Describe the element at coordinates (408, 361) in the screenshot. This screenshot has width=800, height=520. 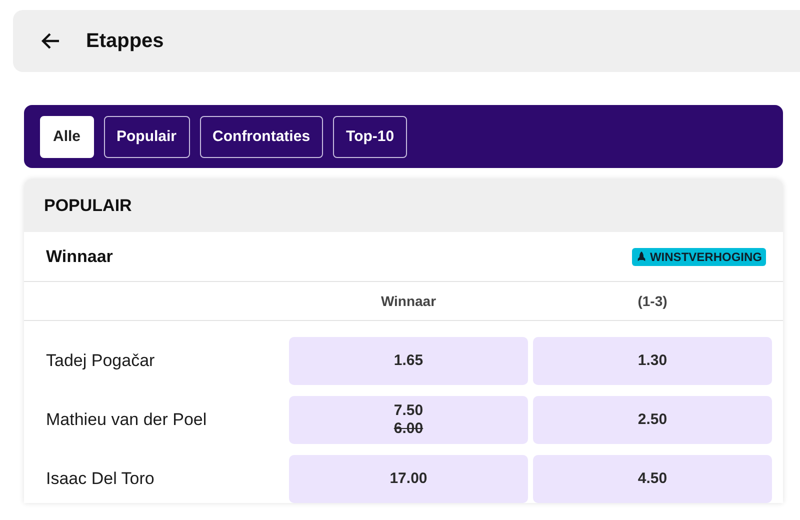
I see `odds-button: 1.65` at that location.